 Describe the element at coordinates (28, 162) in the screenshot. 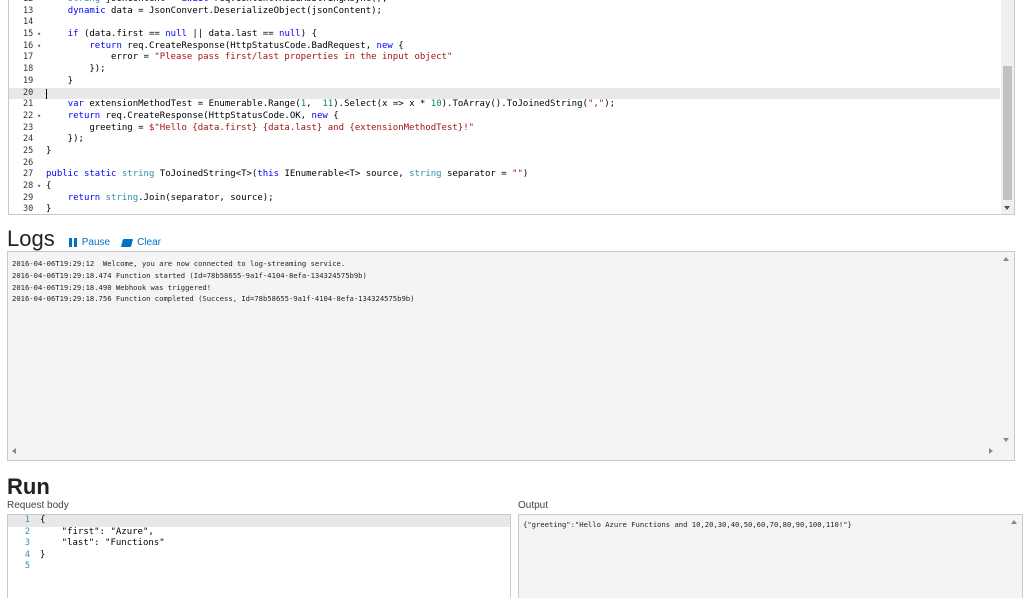

I see `line-number: 26` at that location.